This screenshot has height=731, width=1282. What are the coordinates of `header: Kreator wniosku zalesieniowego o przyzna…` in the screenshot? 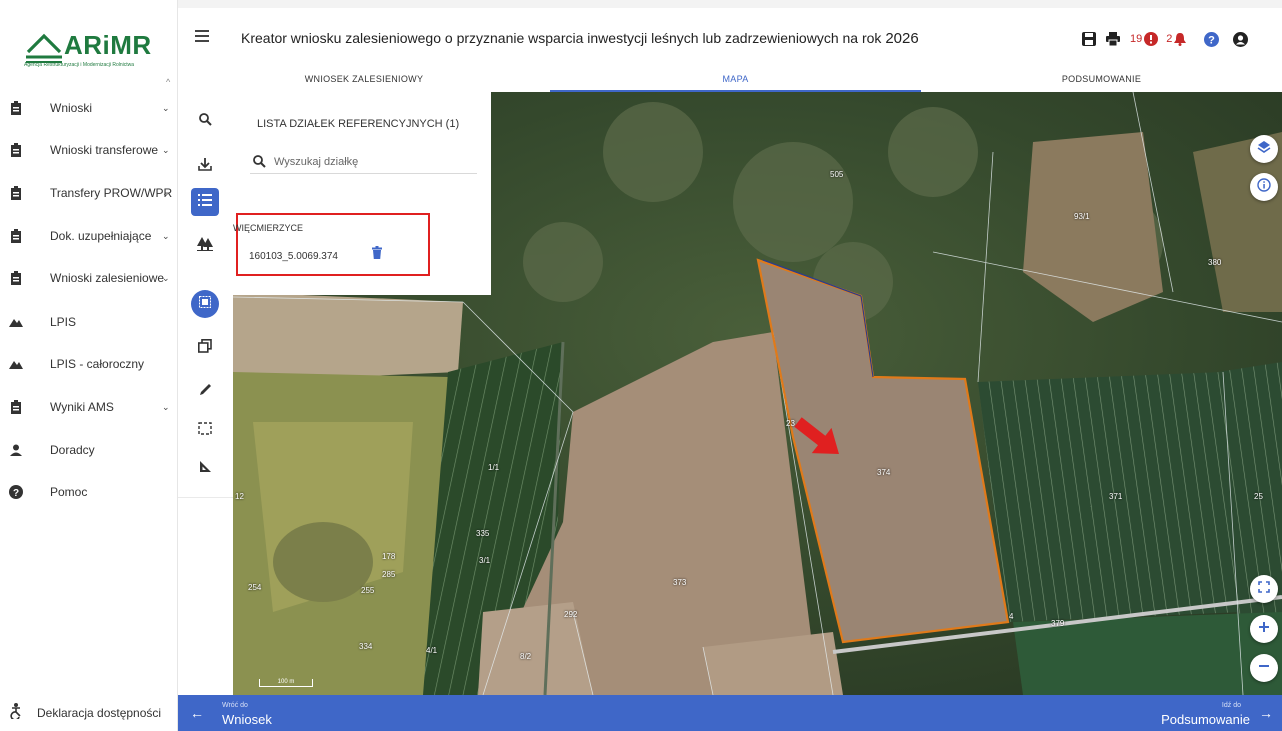 It's located at (730, 46).